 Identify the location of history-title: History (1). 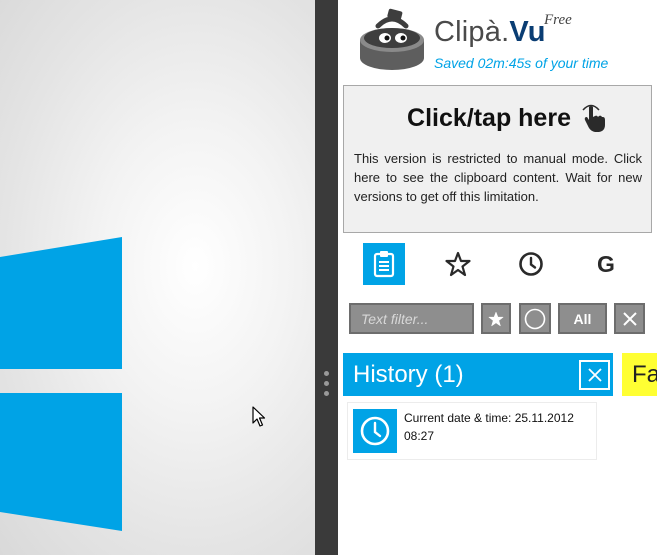
(408, 374).